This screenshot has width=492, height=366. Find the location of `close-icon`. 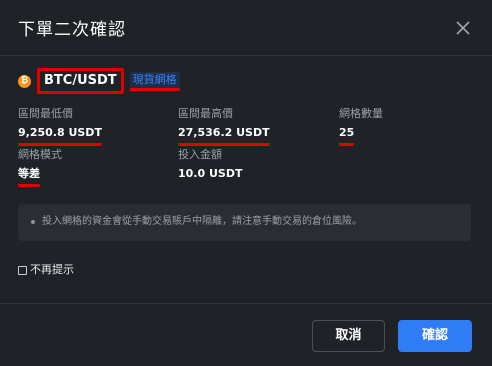

close-icon is located at coordinates (463, 28).